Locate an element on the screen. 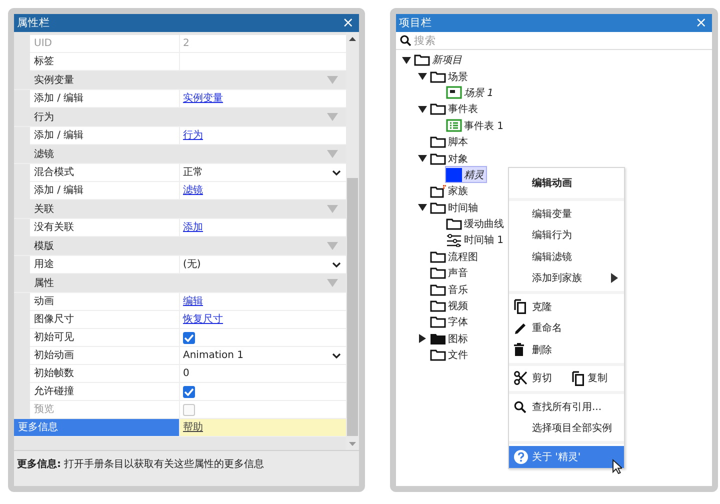 This screenshot has height=504, width=720. tree-item: 图标 is located at coordinates (450, 338).